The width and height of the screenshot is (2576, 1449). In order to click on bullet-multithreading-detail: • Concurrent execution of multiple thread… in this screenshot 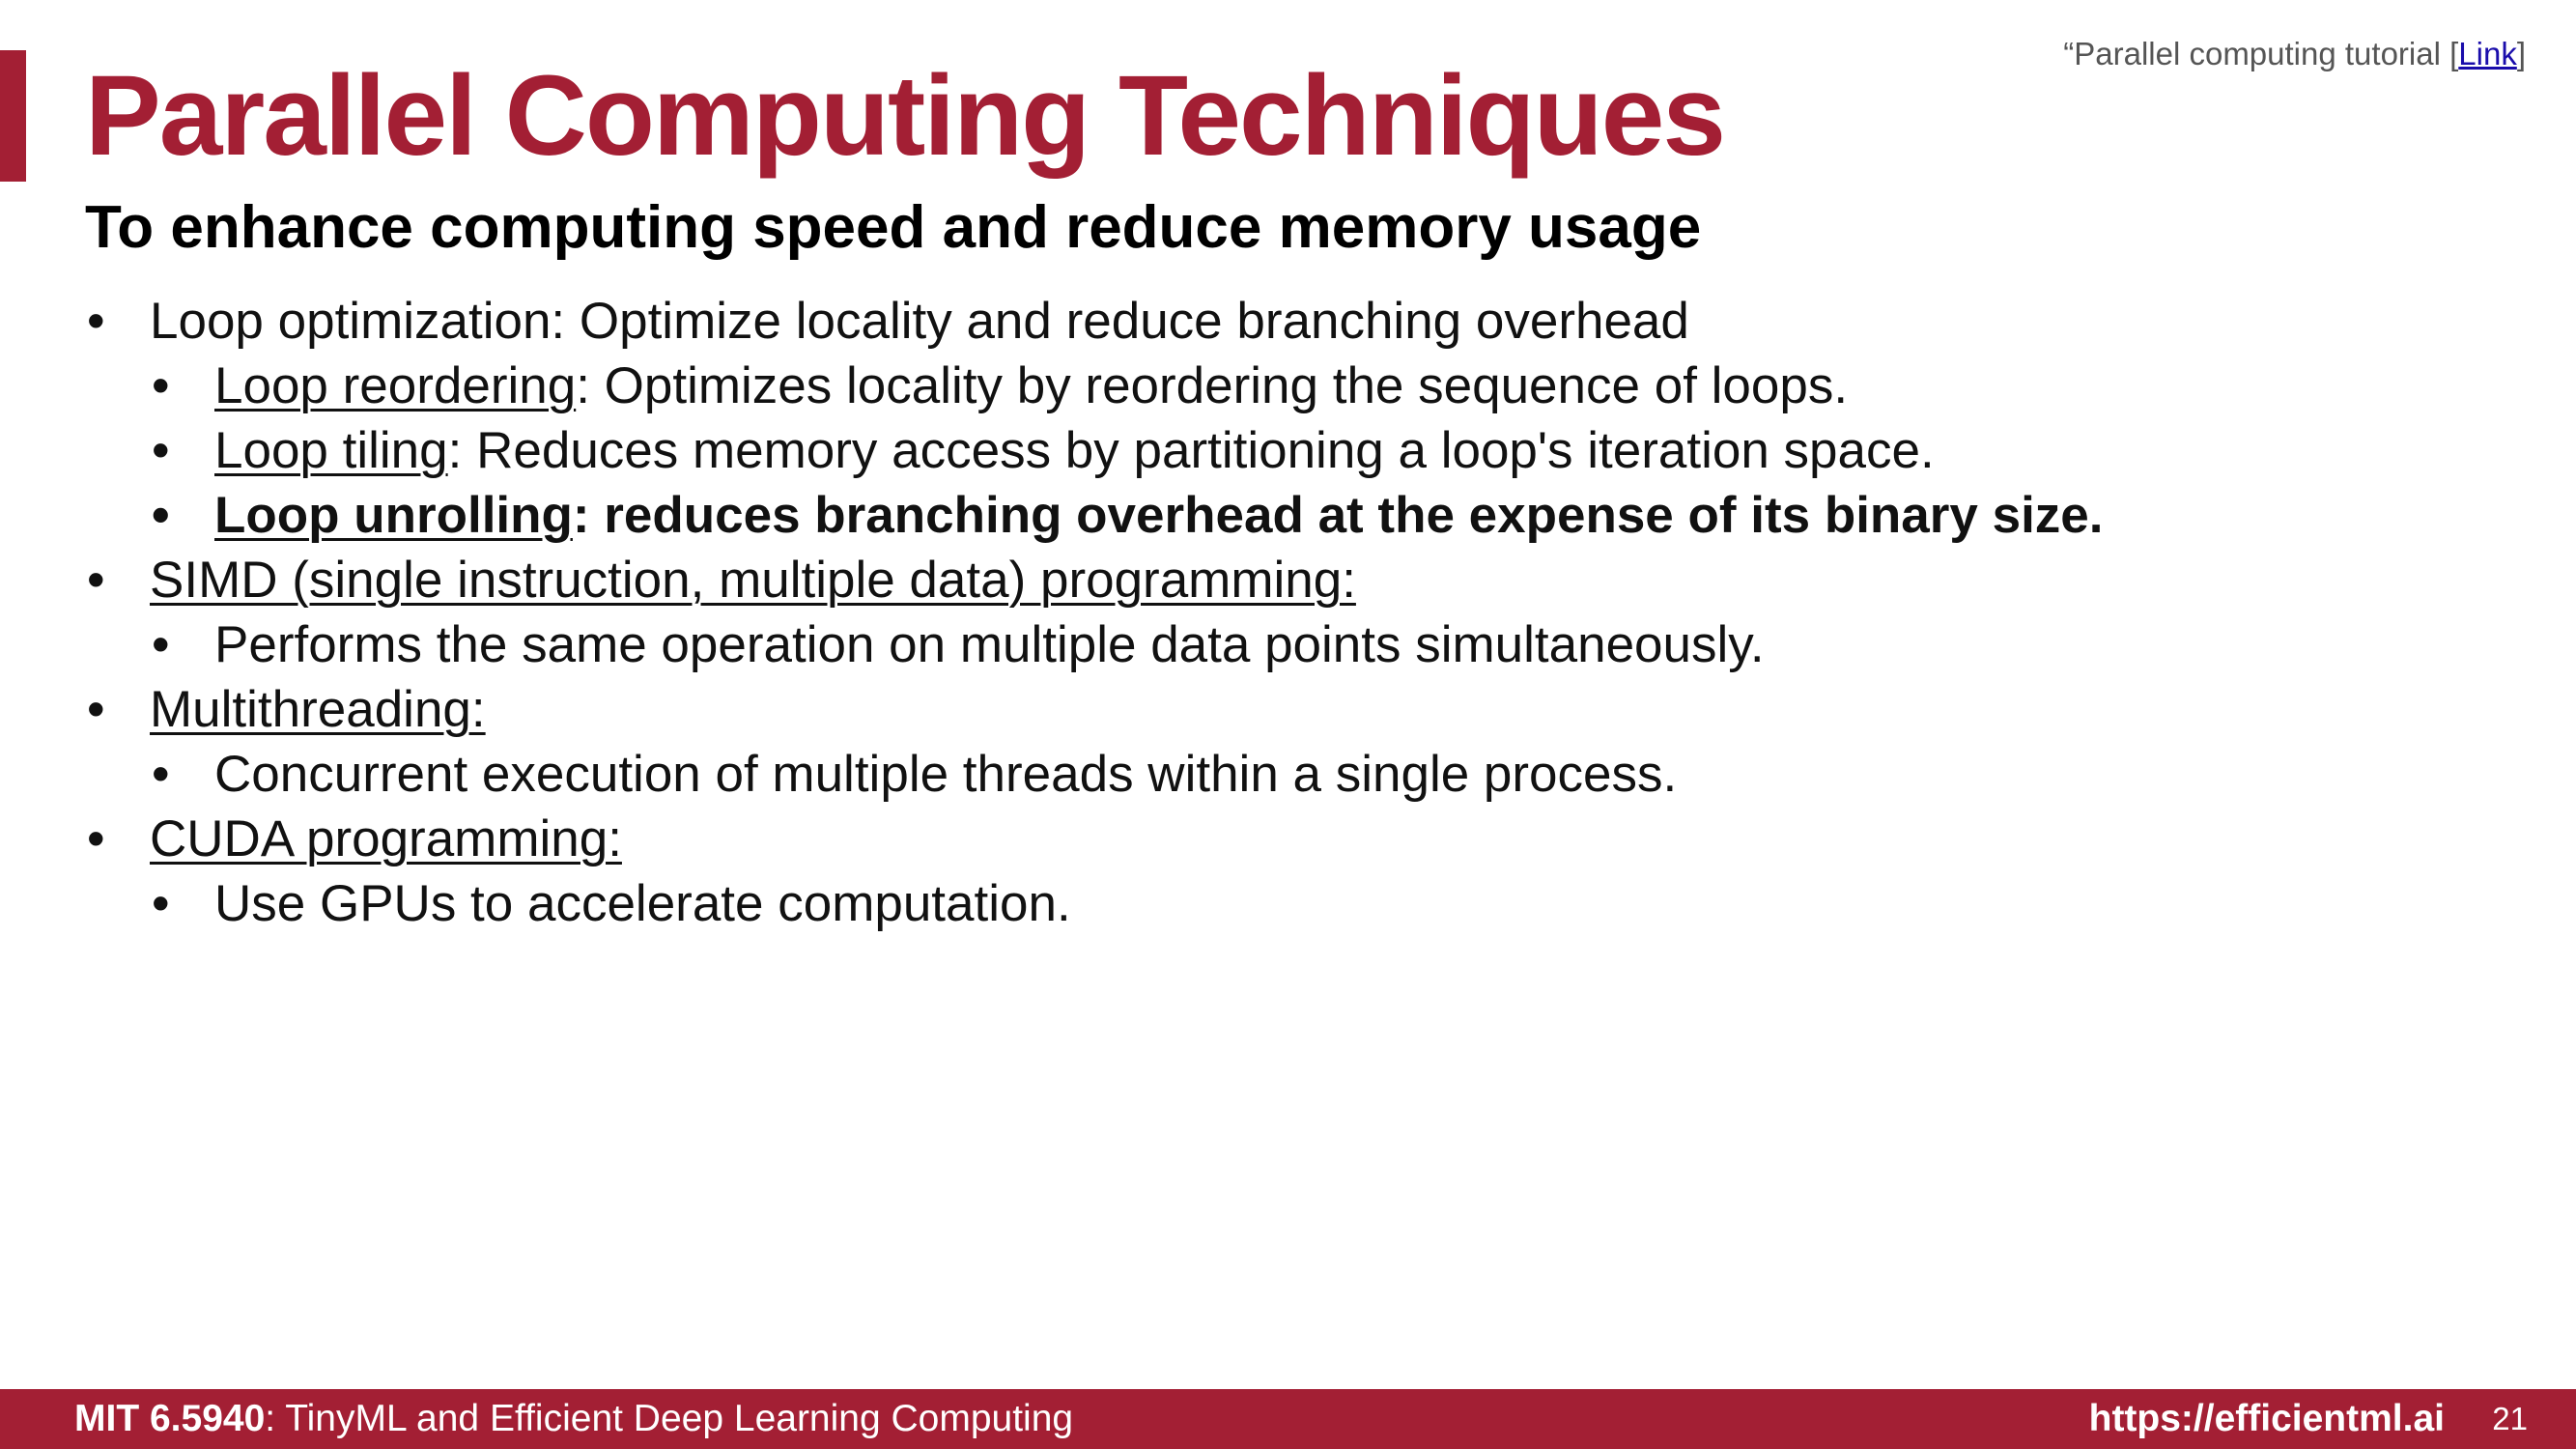, I will do `click(1094, 774)`.